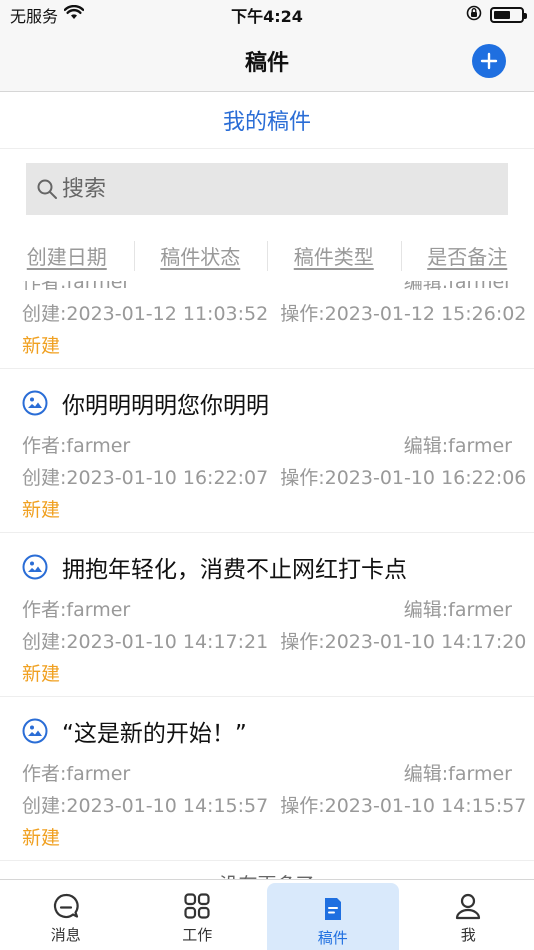  I want to click on tab-manuscripts: 稿件, so click(333, 916).